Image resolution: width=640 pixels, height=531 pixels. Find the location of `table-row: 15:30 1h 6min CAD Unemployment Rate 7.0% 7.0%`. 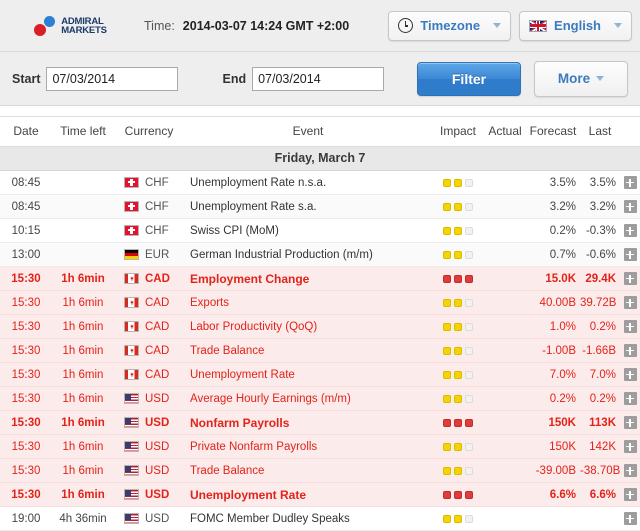

table-row: 15:30 1h 6min CAD Unemployment Rate 7.0% 7.0% is located at coordinates (320, 374).